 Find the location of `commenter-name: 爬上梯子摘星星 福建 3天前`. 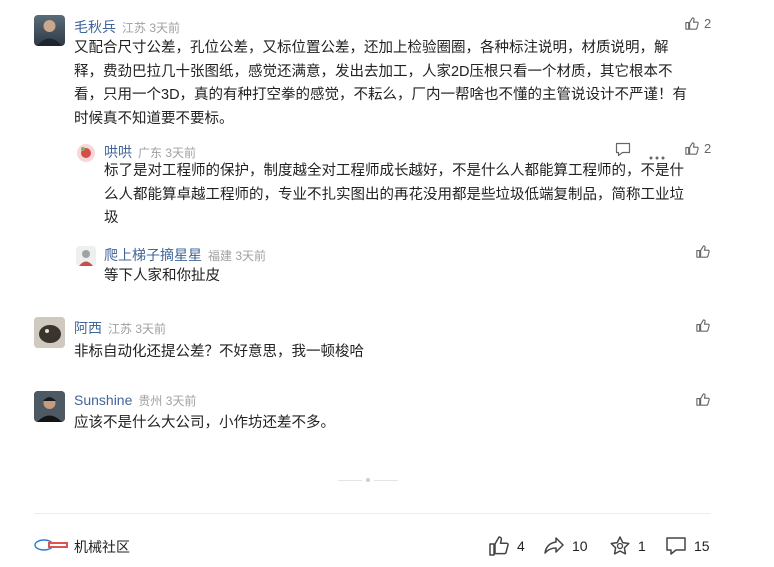

commenter-name: 爬上梯子摘星星 福建 3天前 is located at coordinates (185, 255).